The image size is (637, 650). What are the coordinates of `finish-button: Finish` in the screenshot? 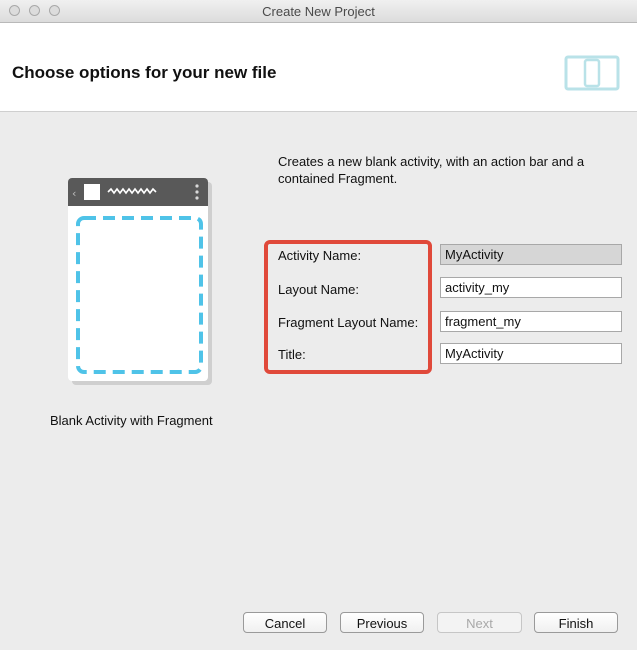 It's located at (576, 622).